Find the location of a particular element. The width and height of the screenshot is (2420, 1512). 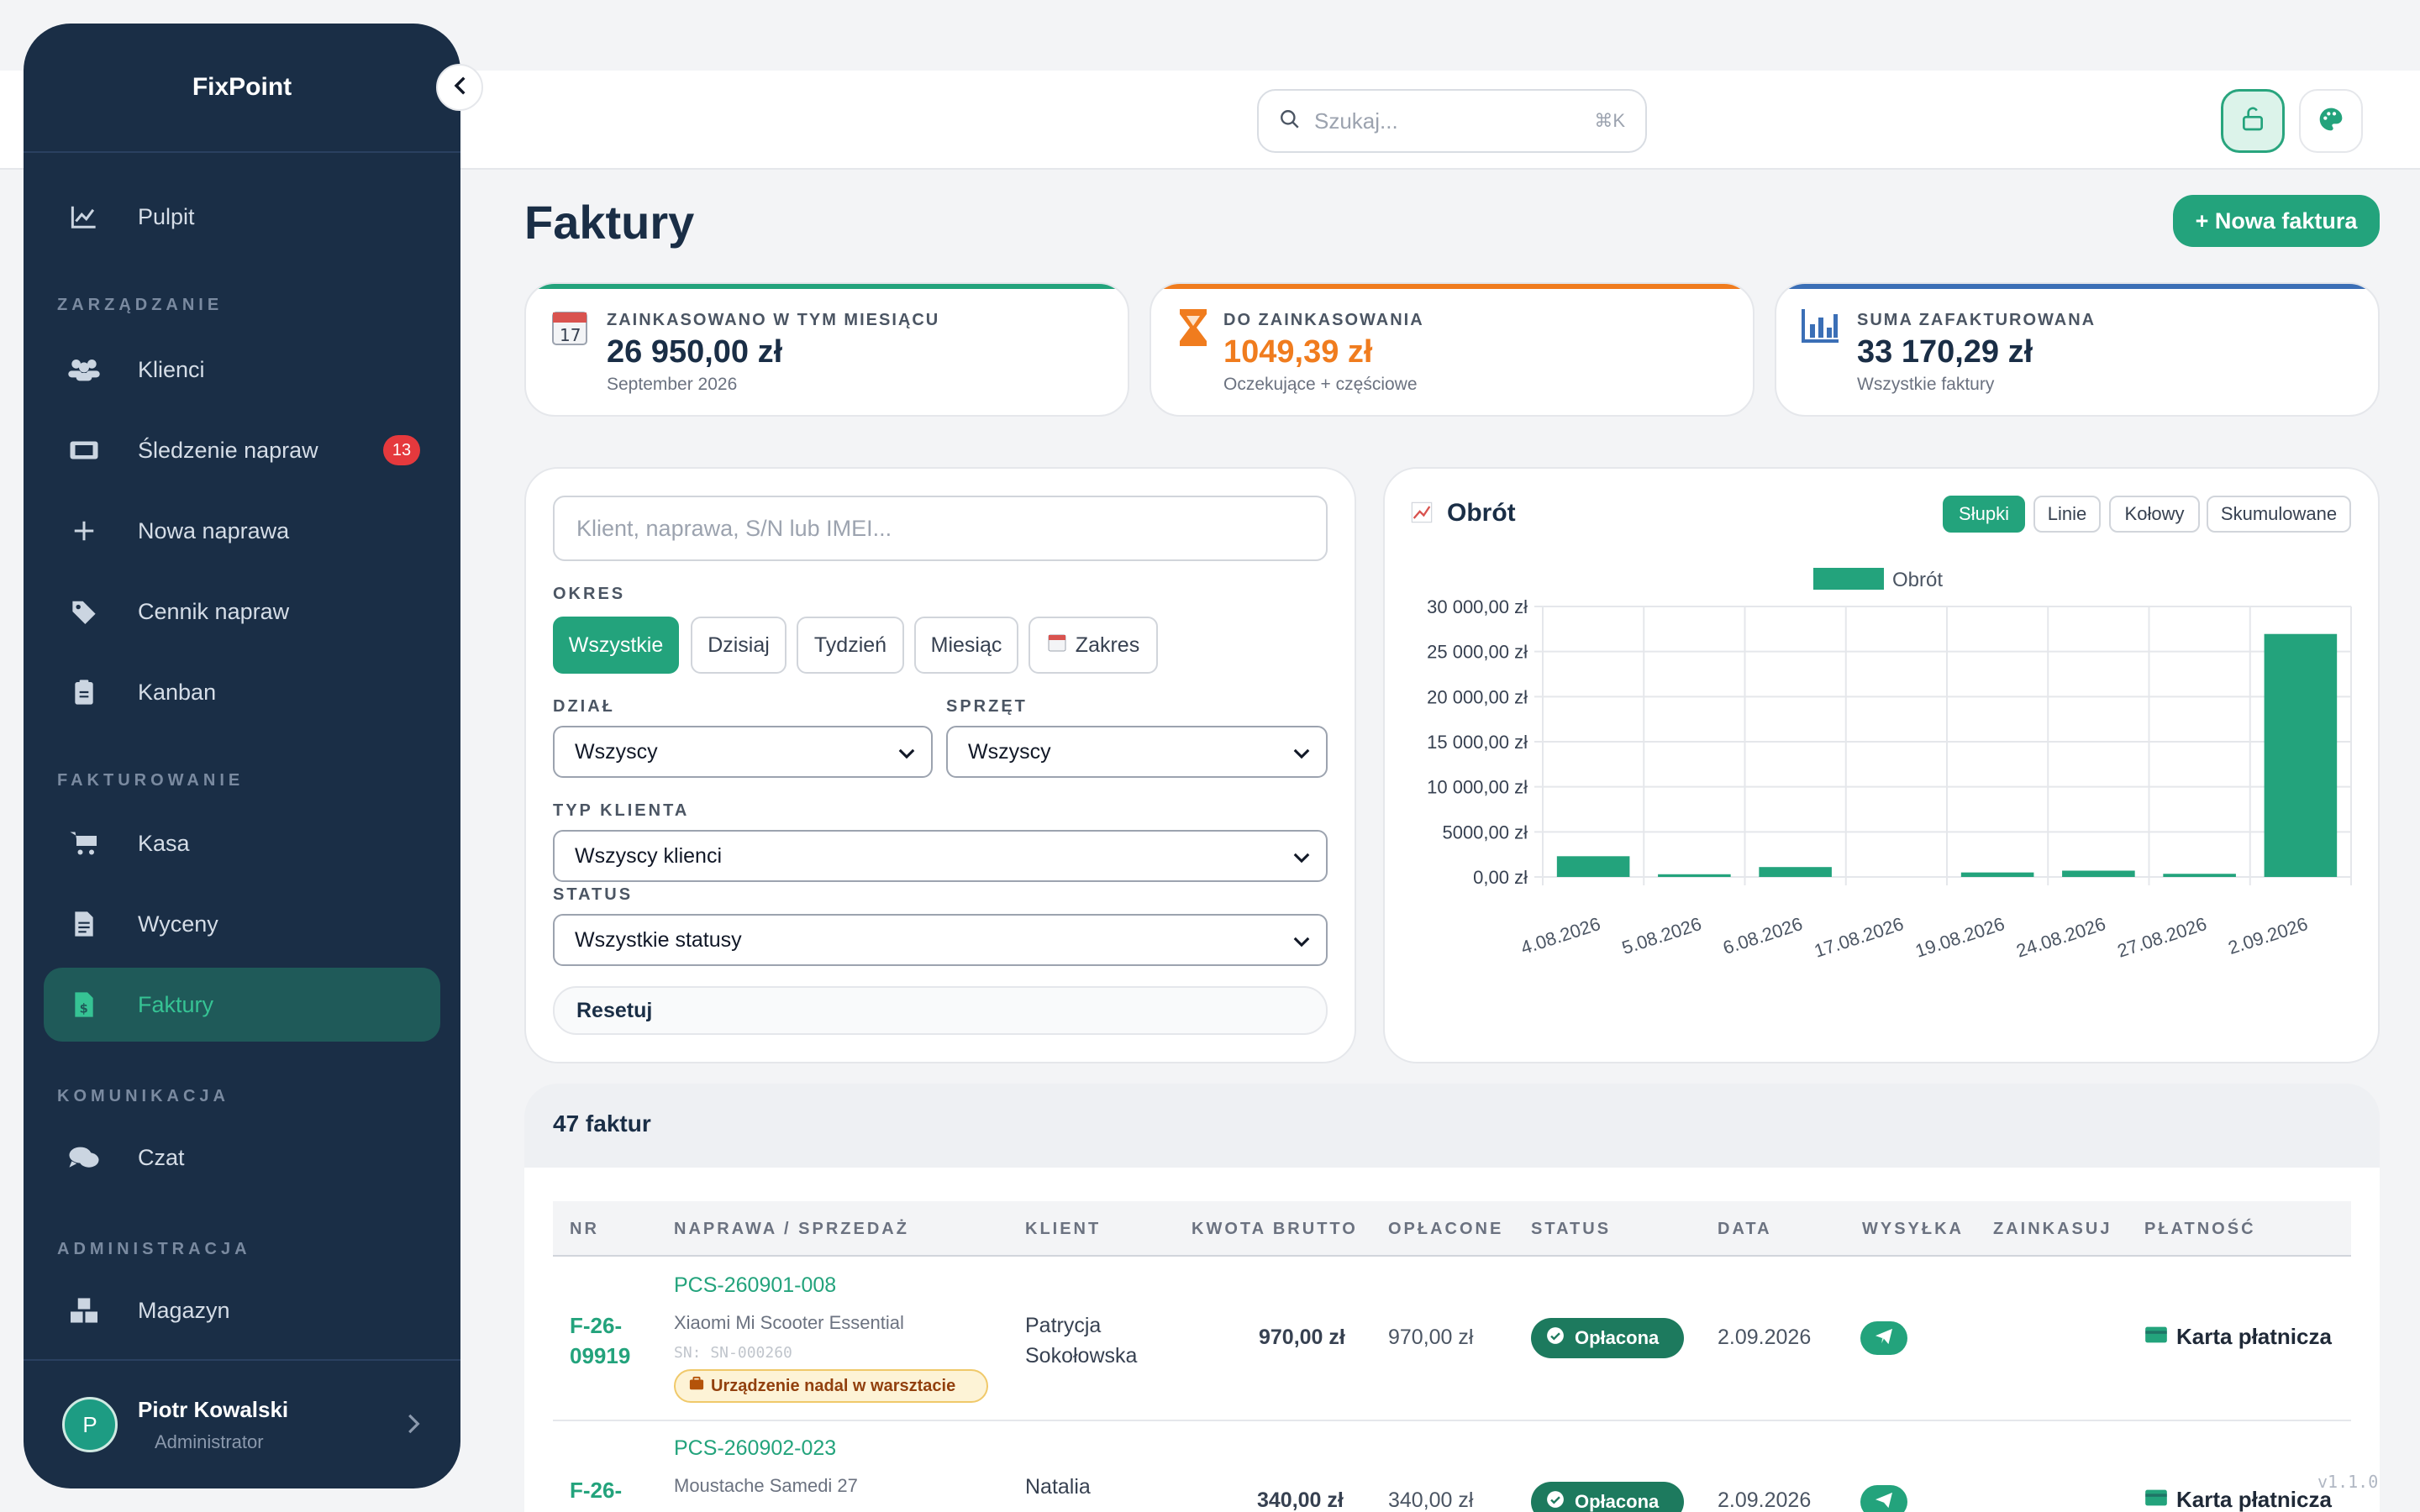

period-all-button: Wszystkie is located at coordinates (616, 645).